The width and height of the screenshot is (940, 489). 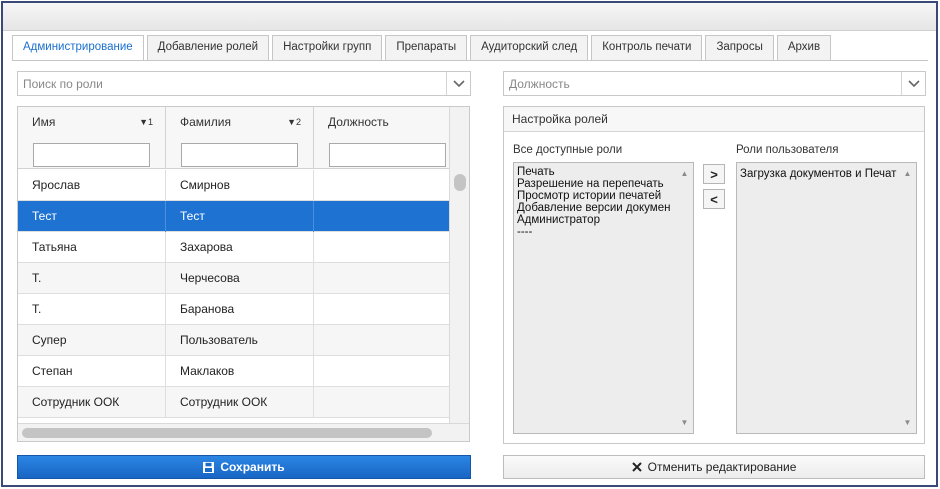 What do you see at coordinates (636, 467) in the screenshot?
I see `close-icon` at bounding box center [636, 467].